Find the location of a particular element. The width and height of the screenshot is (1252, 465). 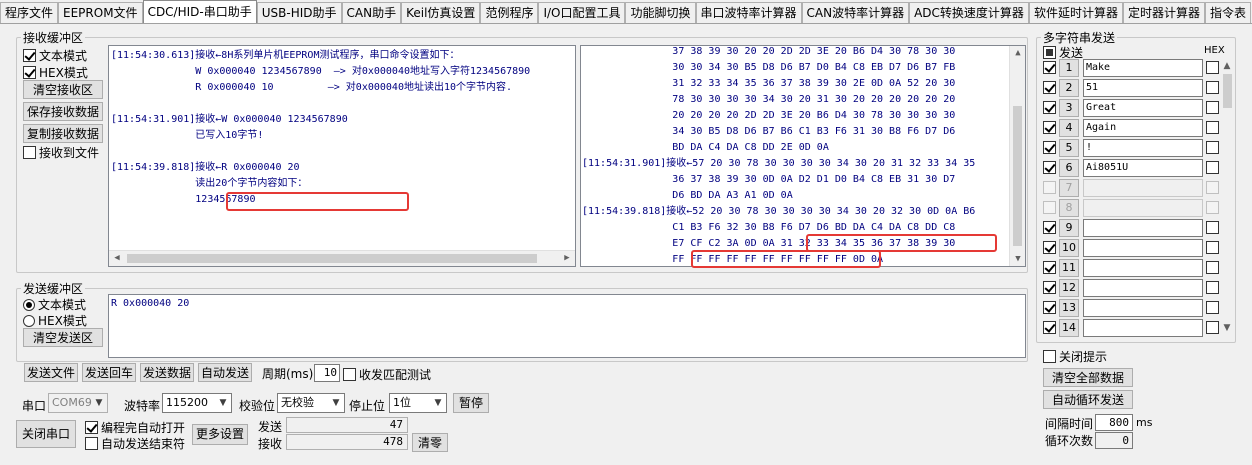

tab-9: 串口波特率计算器 is located at coordinates (748, 12).